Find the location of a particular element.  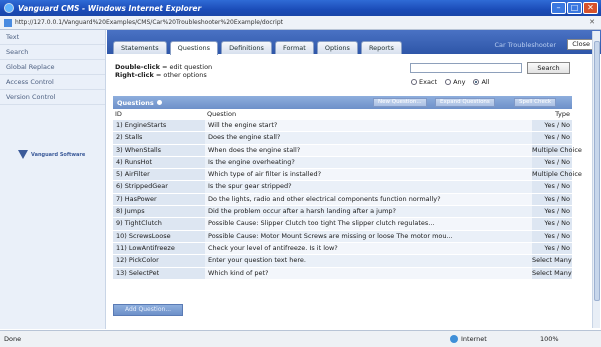

questions-table-header: ID Question Type is located at coordinates (342, 115).